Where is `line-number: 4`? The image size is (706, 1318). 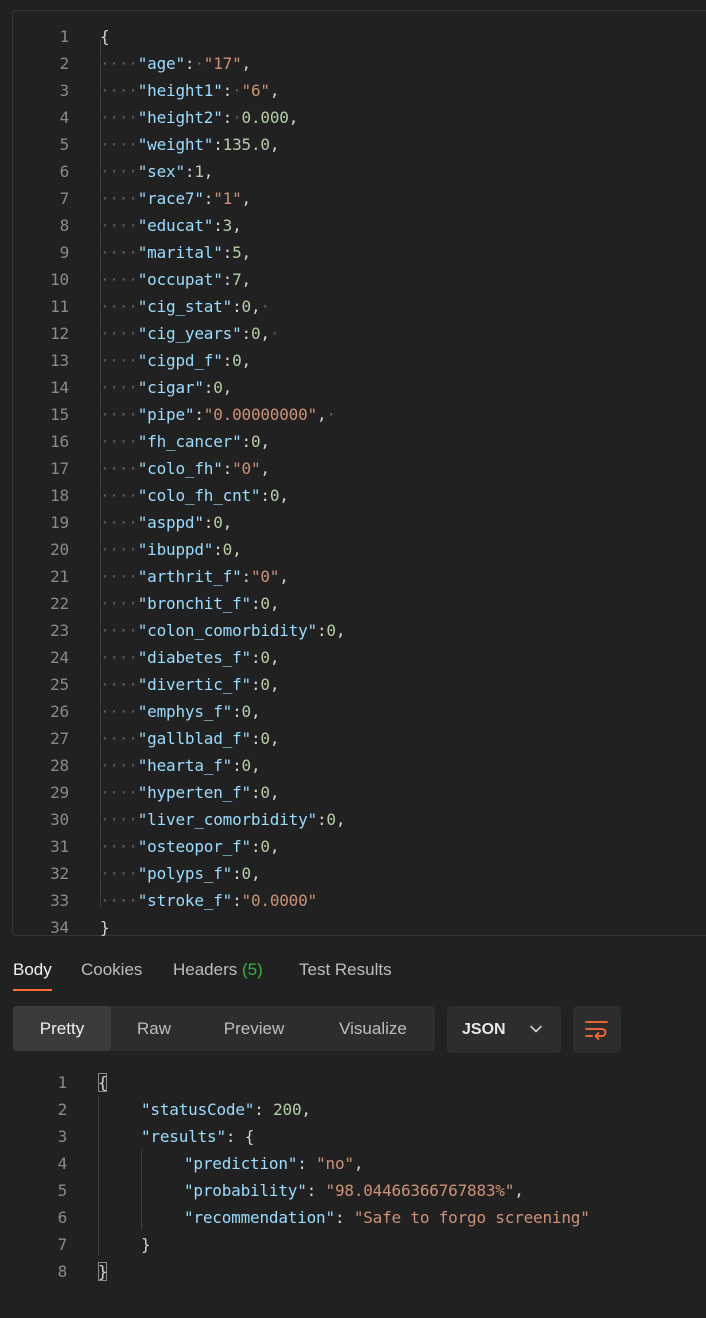 line-number: 4 is located at coordinates (62, 1163).